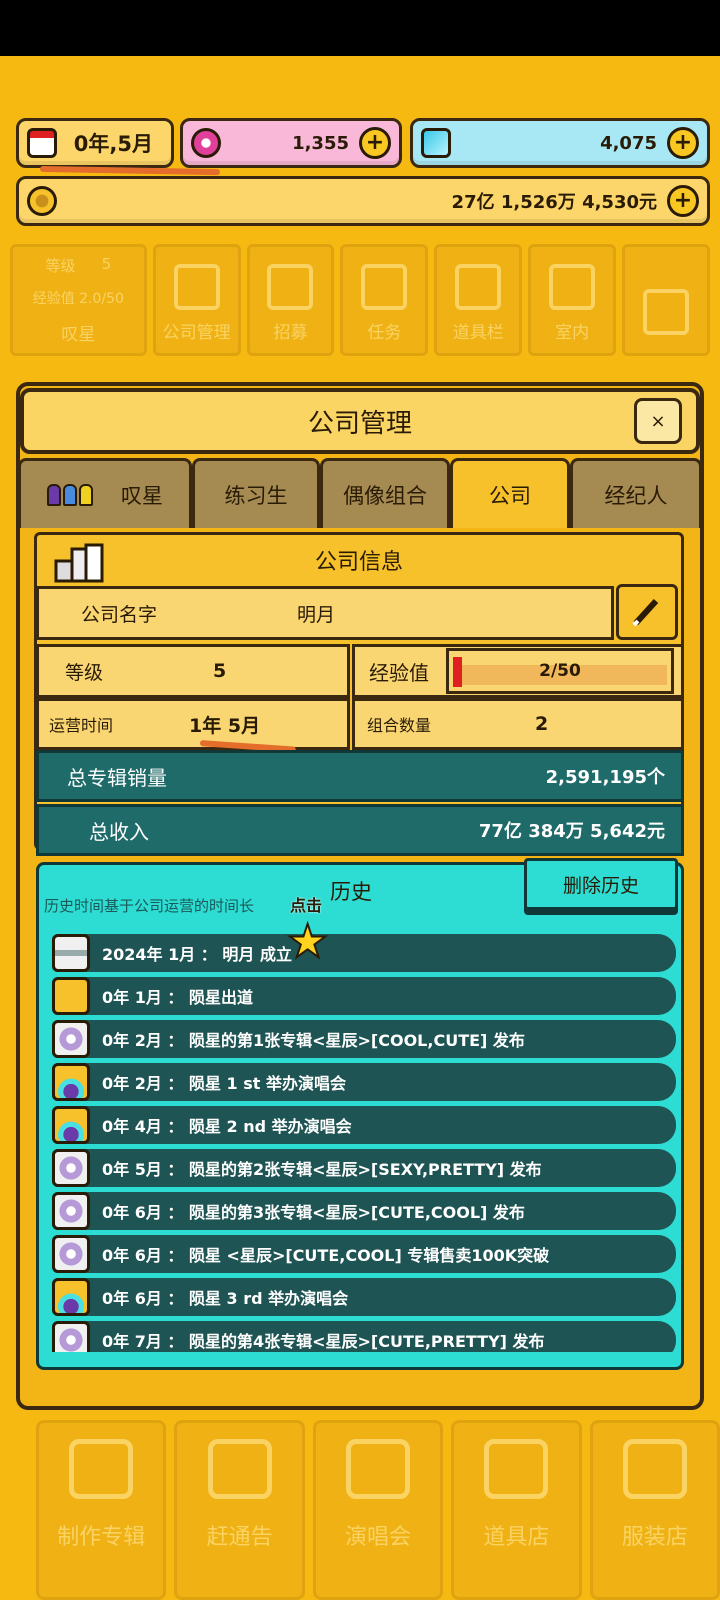  I want to click on edit-name-button, so click(647, 612).